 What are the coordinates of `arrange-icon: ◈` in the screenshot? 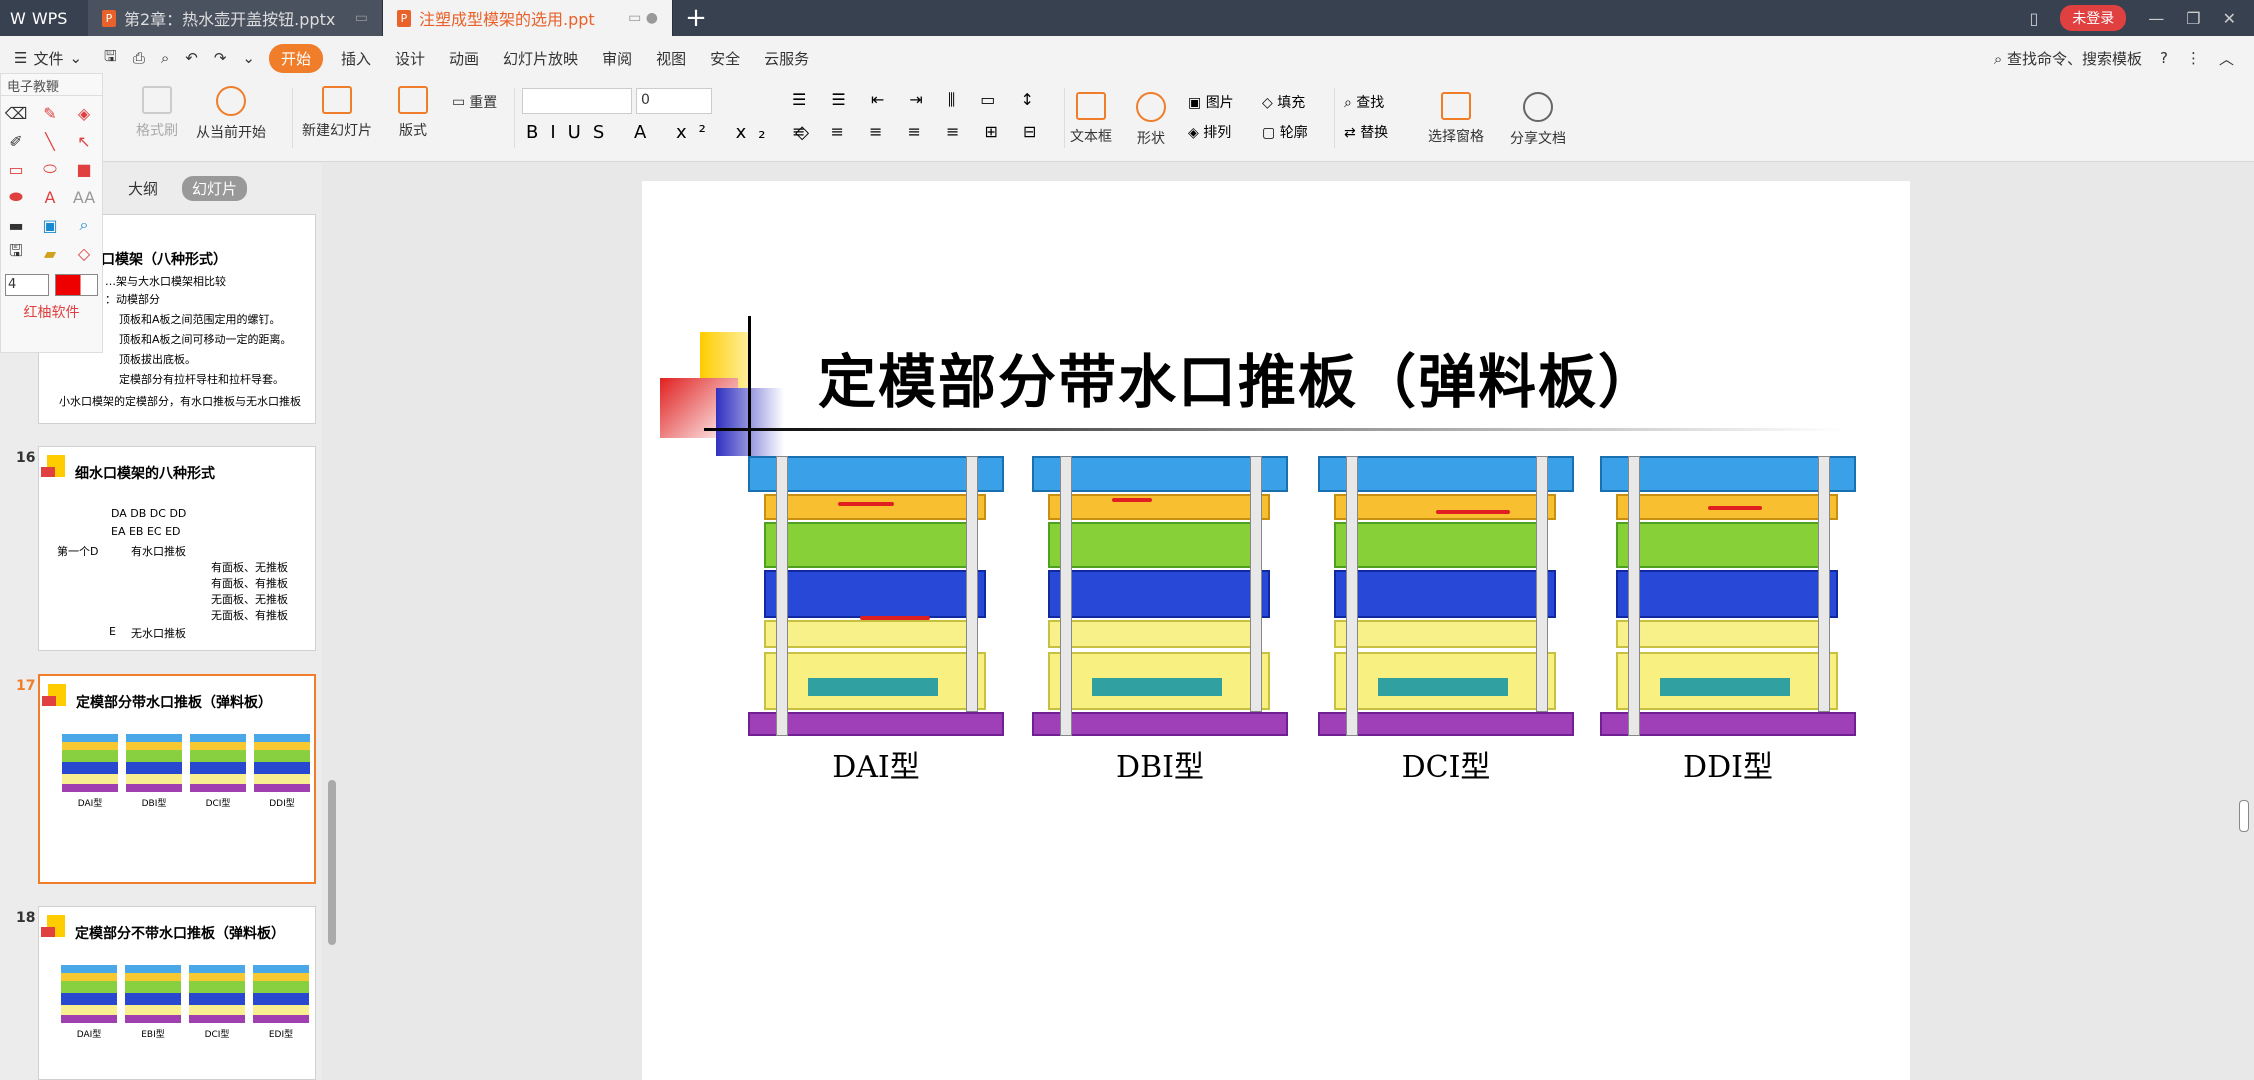 It's located at (1196, 133).